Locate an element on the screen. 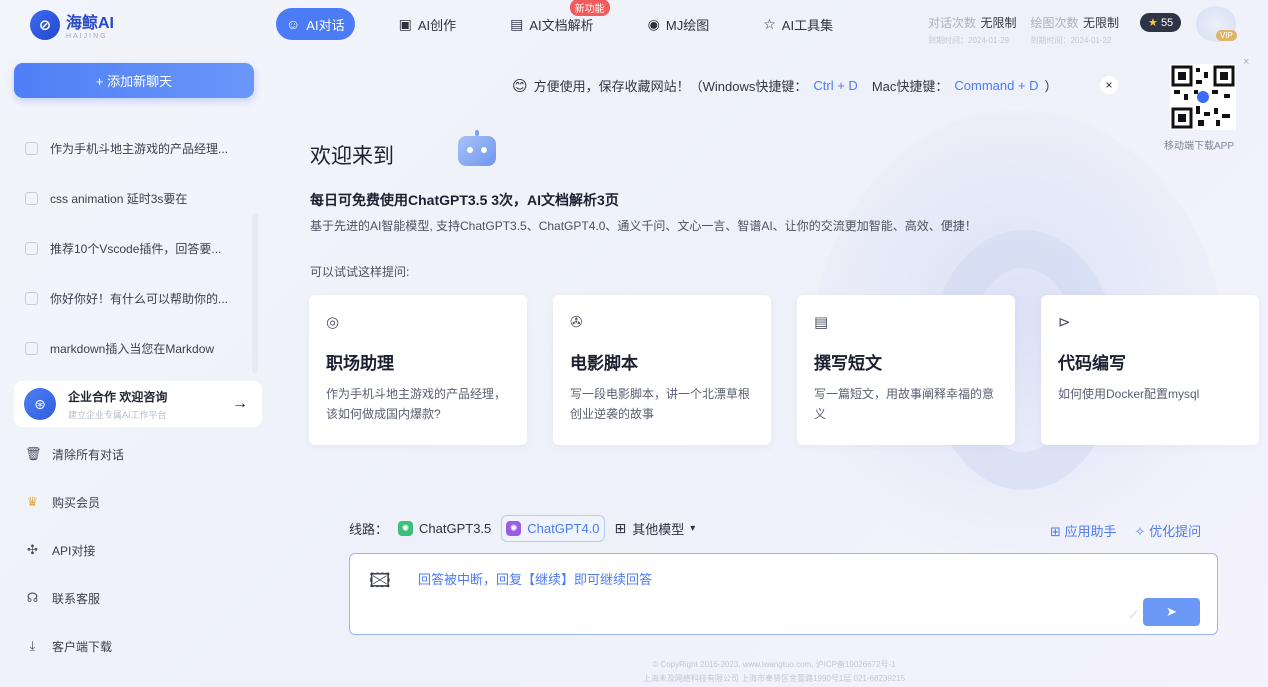 This screenshot has height=687, width=1268. nav-ai-tools: ☆ AI工具集 is located at coordinates (798, 24).